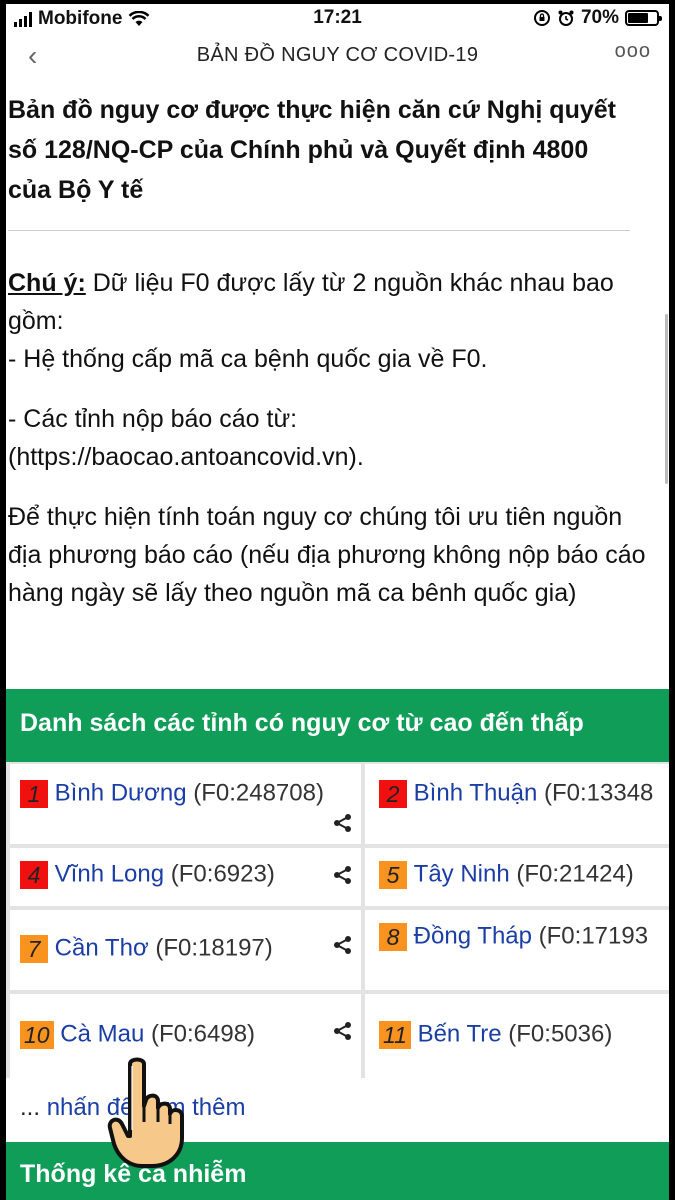 Image resolution: width=675 pixels, height=1200 pixels. What do you see at coordinates (393, 874) in the screenshot?
I see `rank-badge: 5` at bounding box center [393, 874].